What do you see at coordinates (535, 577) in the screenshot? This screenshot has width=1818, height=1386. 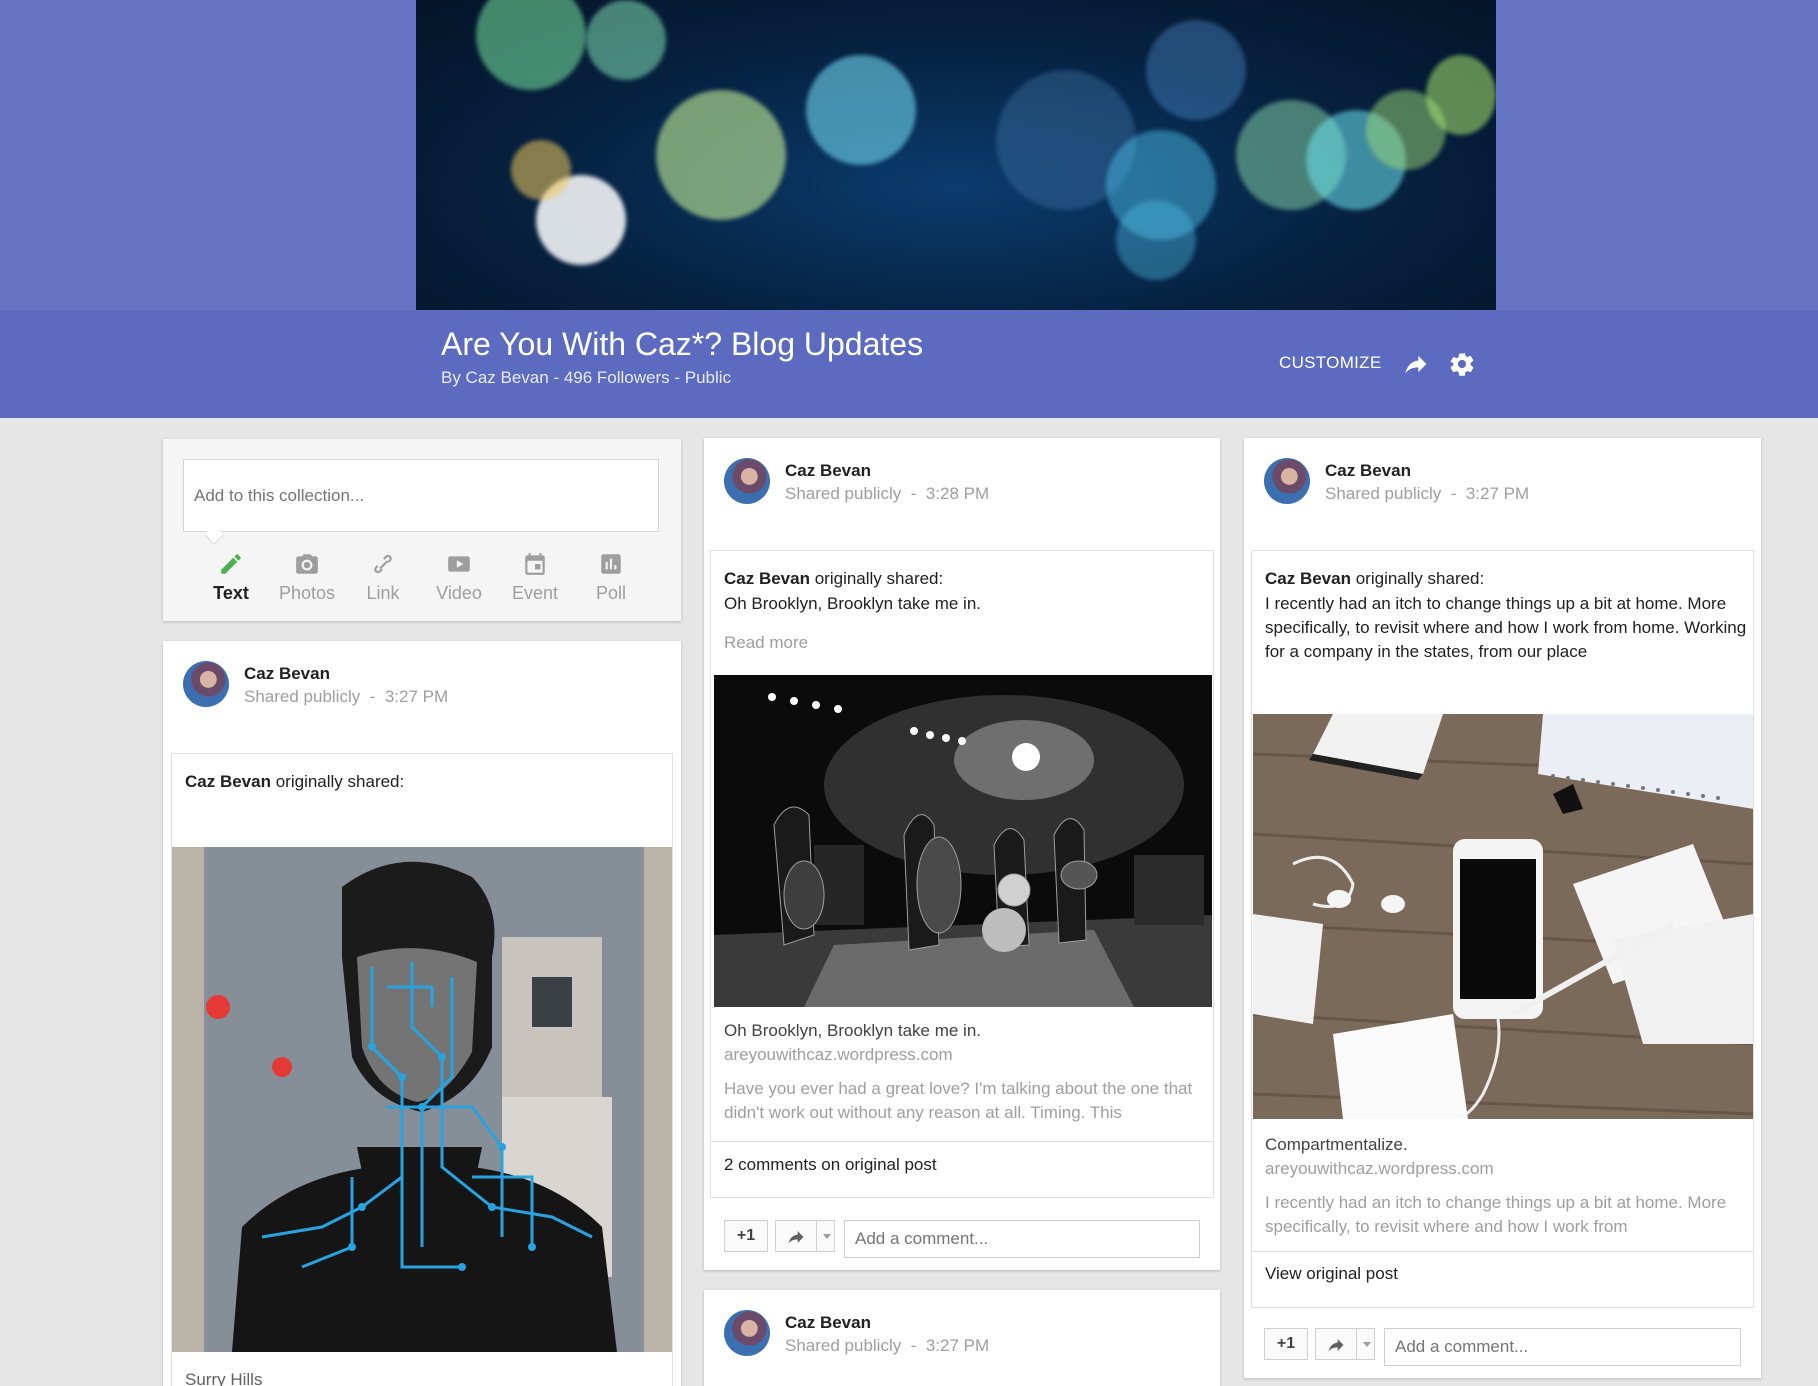 I see `tool-event: Event` at bounding box center [535, 577].